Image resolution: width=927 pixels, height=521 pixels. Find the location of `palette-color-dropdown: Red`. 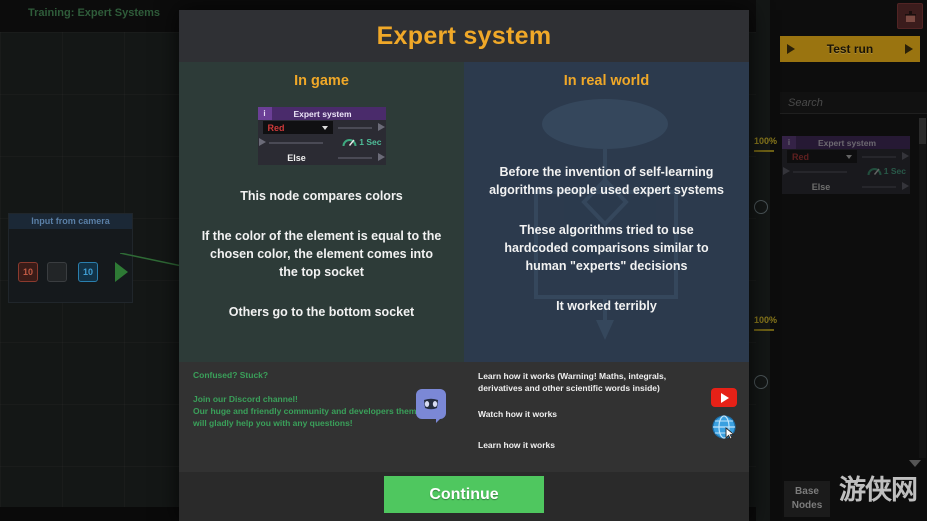

palette-color-dropdown: Red is located at coordinates (822, 156).